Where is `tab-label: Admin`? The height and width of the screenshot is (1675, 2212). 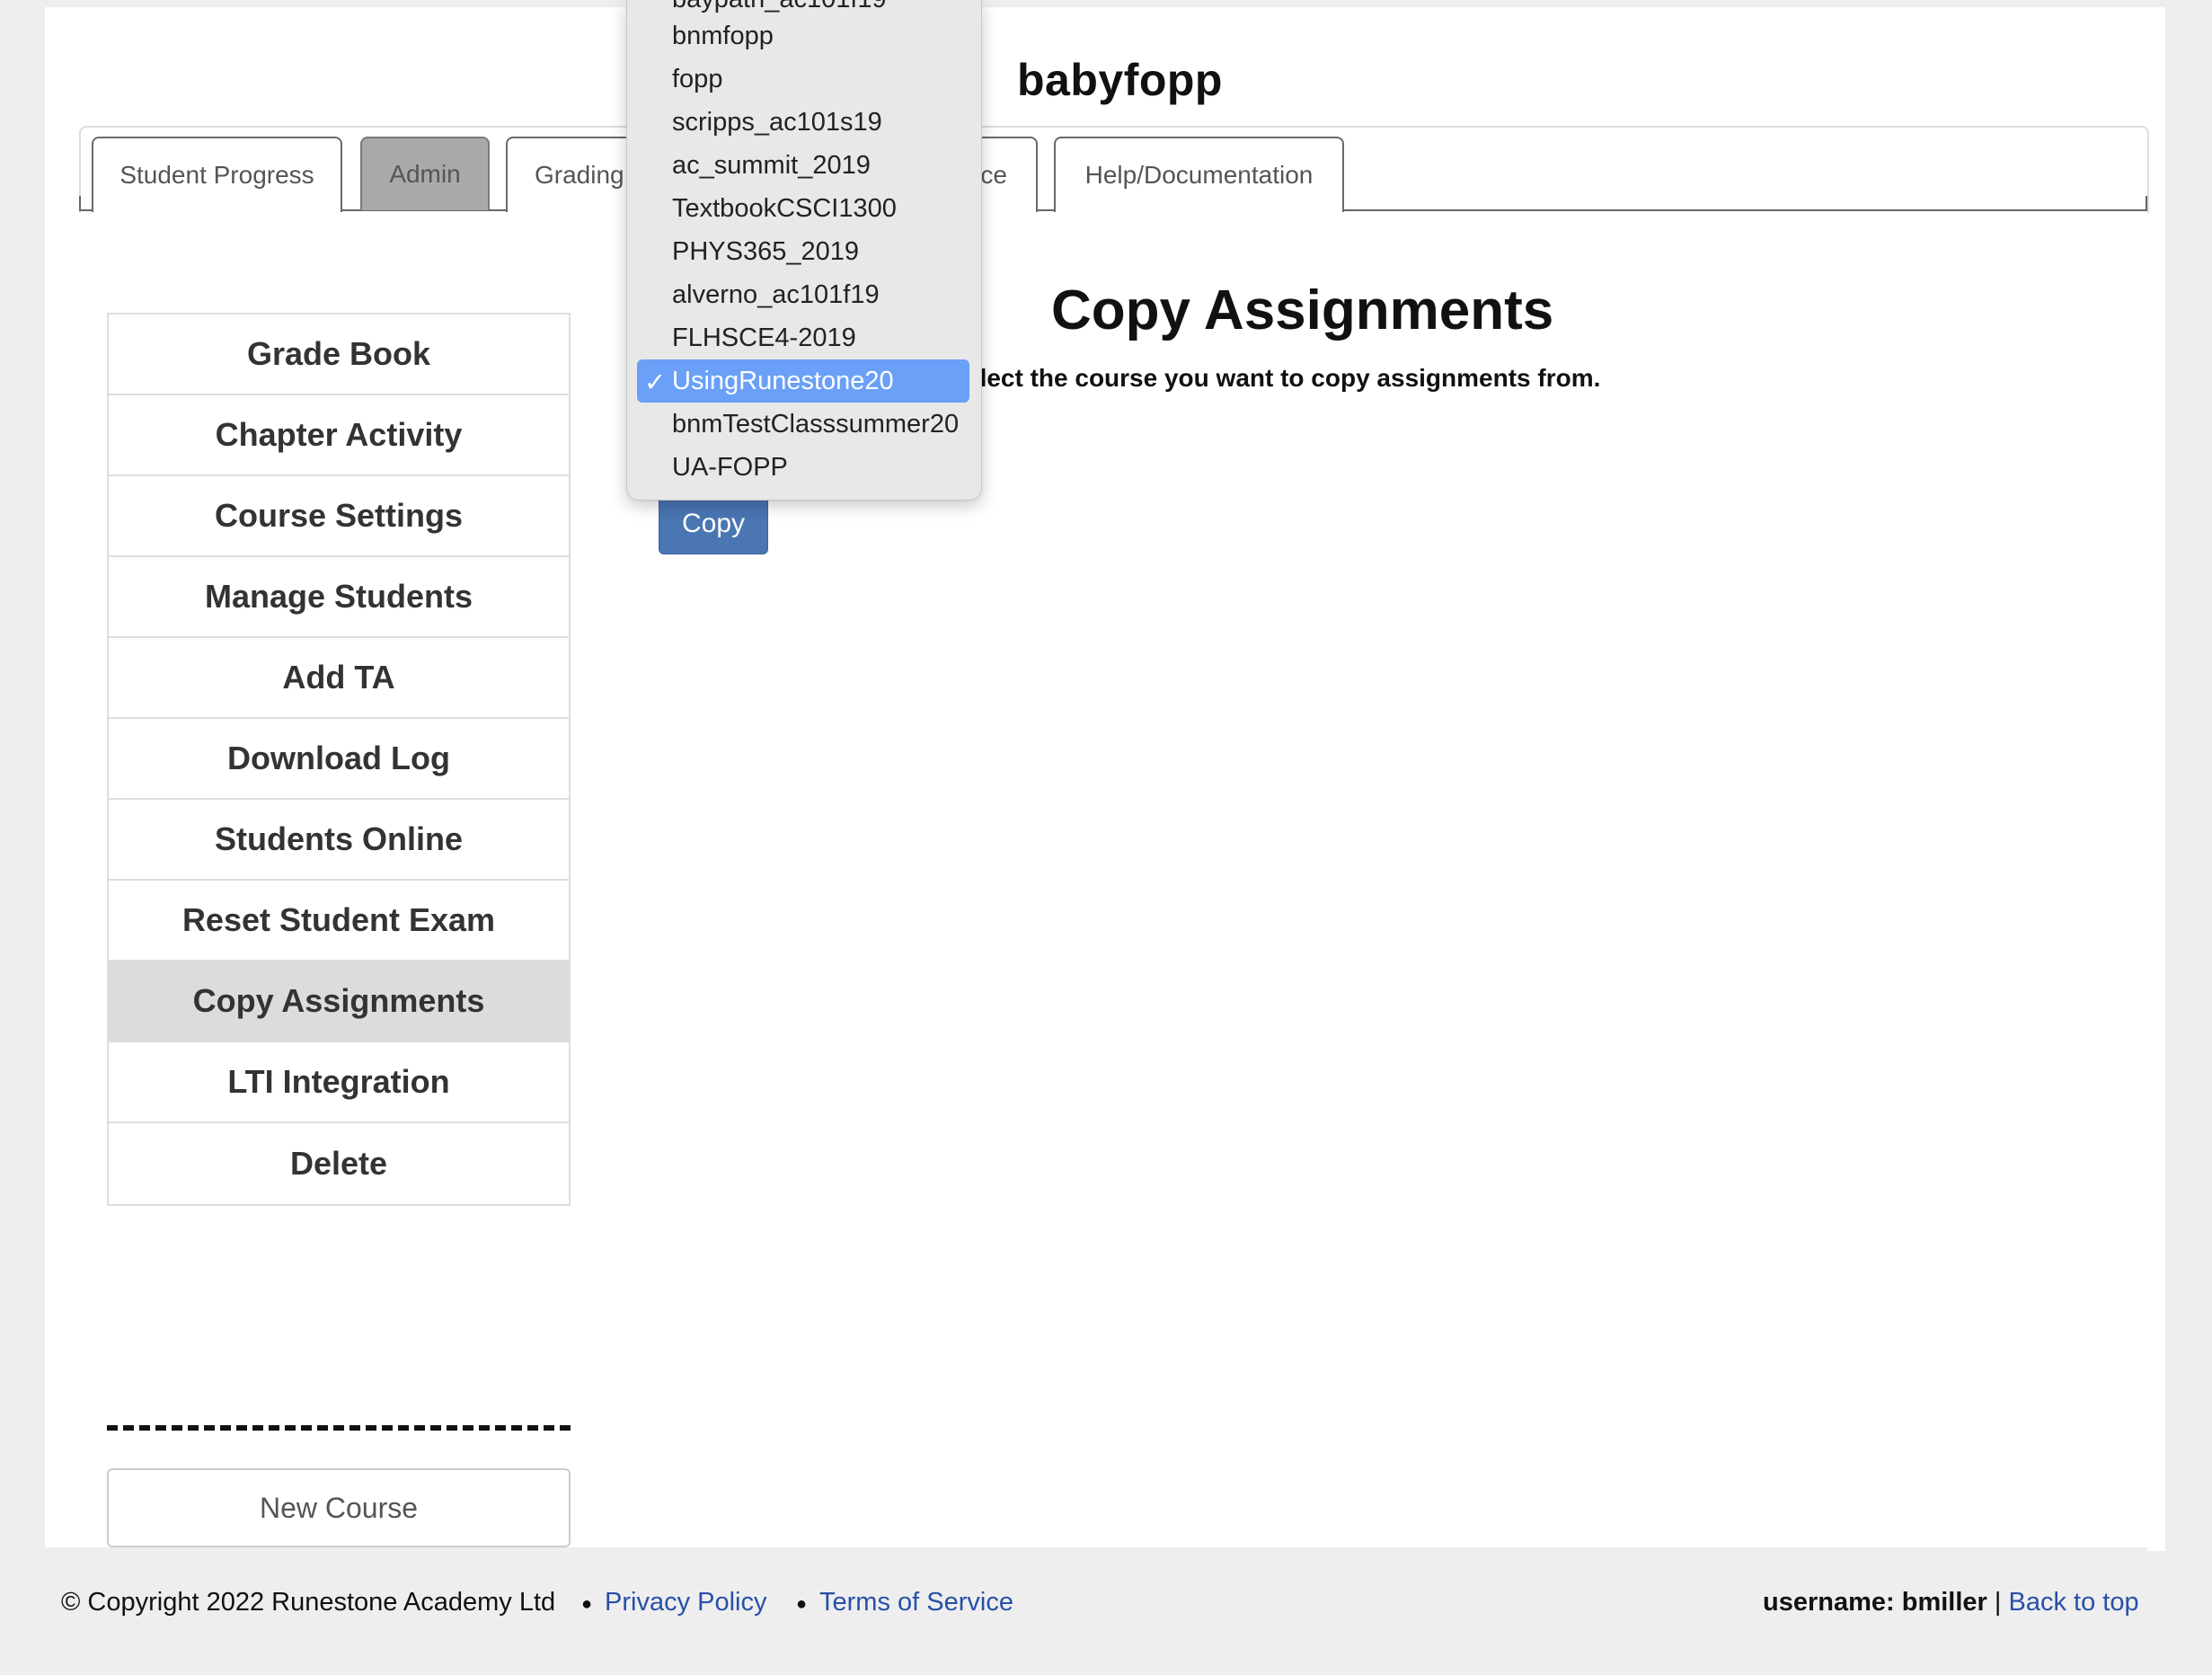 tab-label: Admin is located at coordinates (425, 174).